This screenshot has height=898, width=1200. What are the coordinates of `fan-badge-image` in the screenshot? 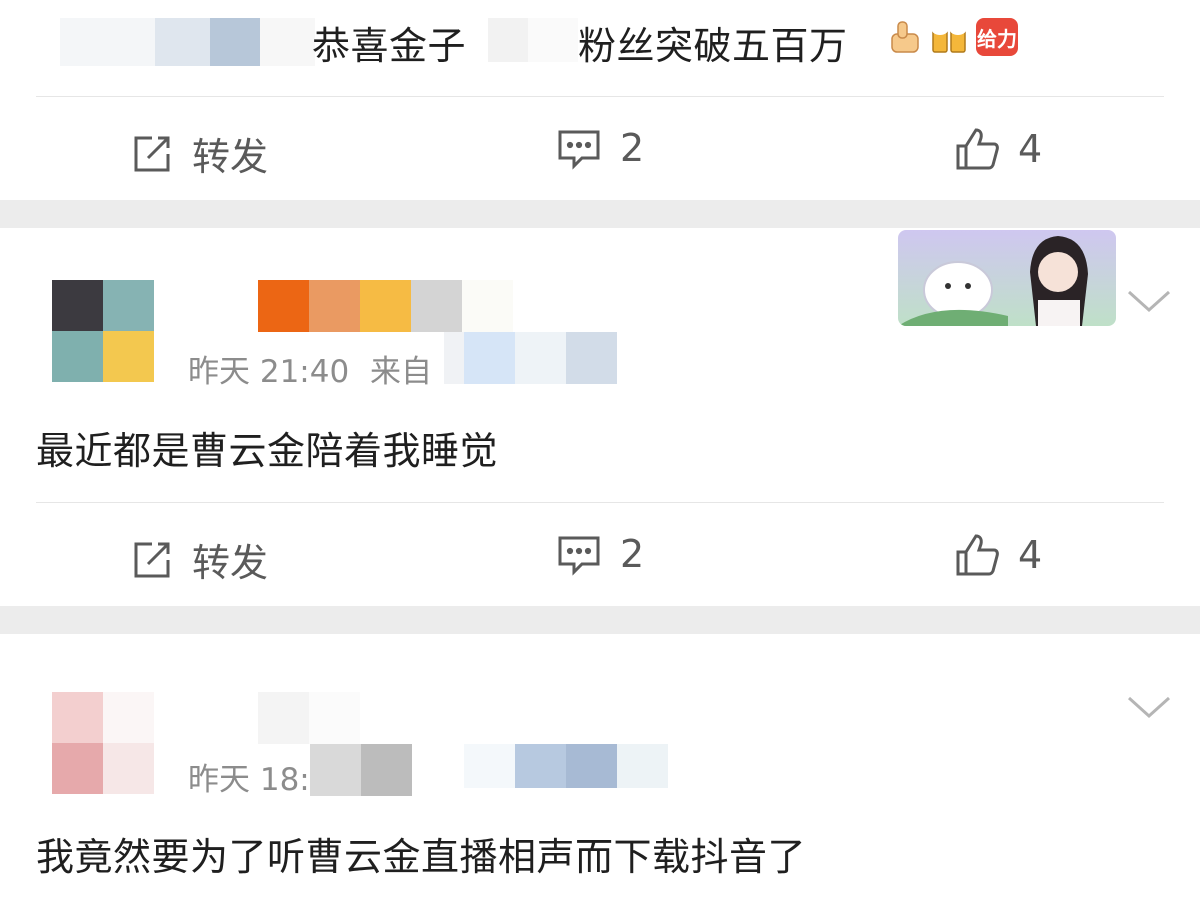 It's located at (1007, 278).